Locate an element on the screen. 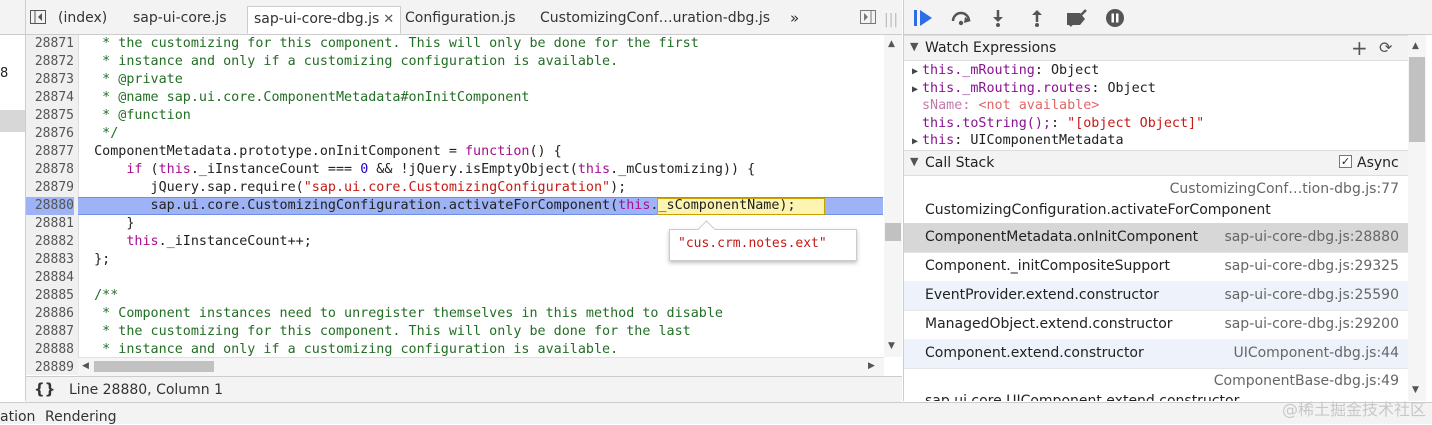  watch-item: ▶ this: UIComponentMetadata is located at coordinates (1016, 141).